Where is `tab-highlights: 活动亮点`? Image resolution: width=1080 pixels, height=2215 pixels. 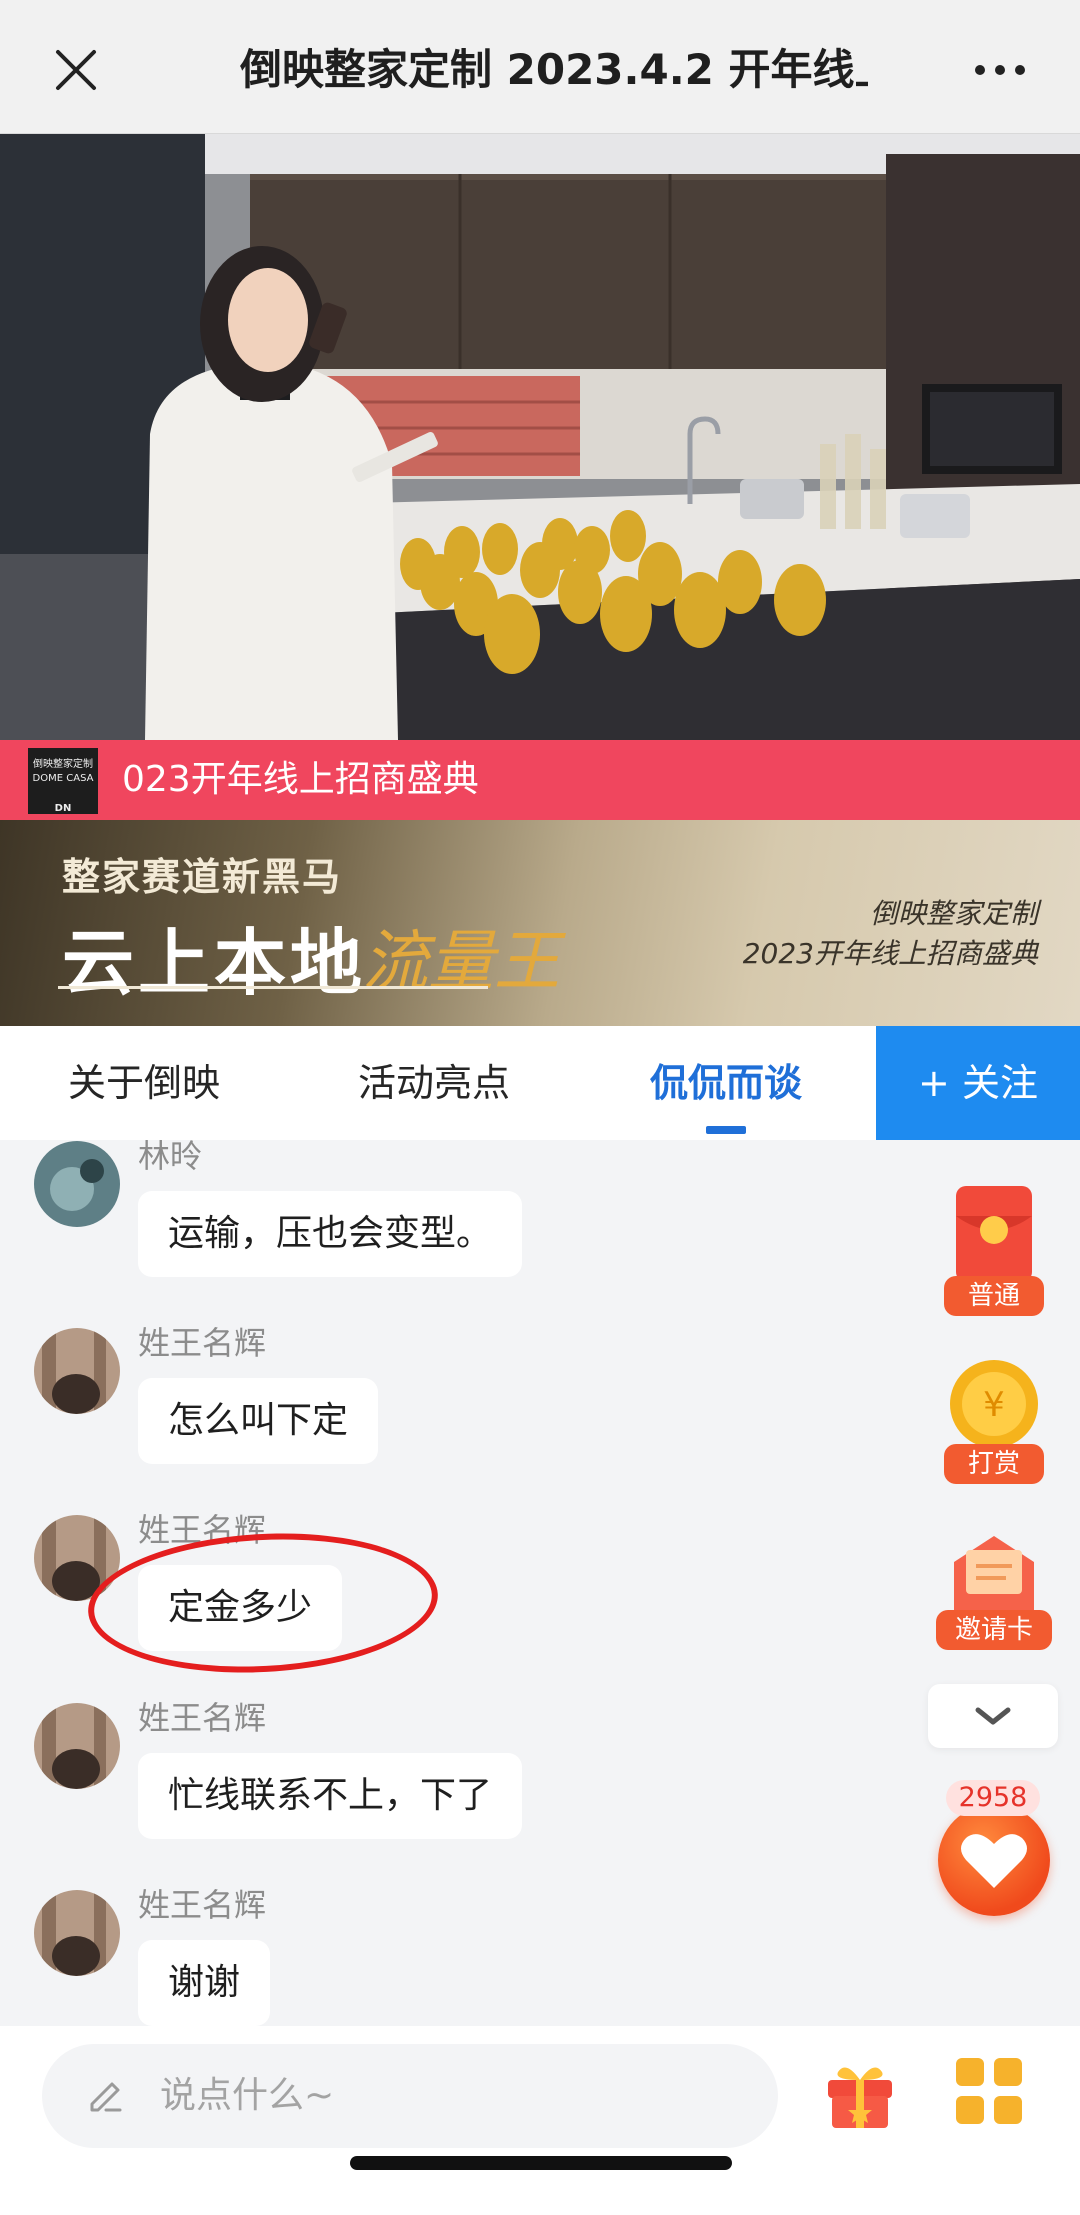 tab-highlights: 活动亮点 is located at coordinates (434, 1083).